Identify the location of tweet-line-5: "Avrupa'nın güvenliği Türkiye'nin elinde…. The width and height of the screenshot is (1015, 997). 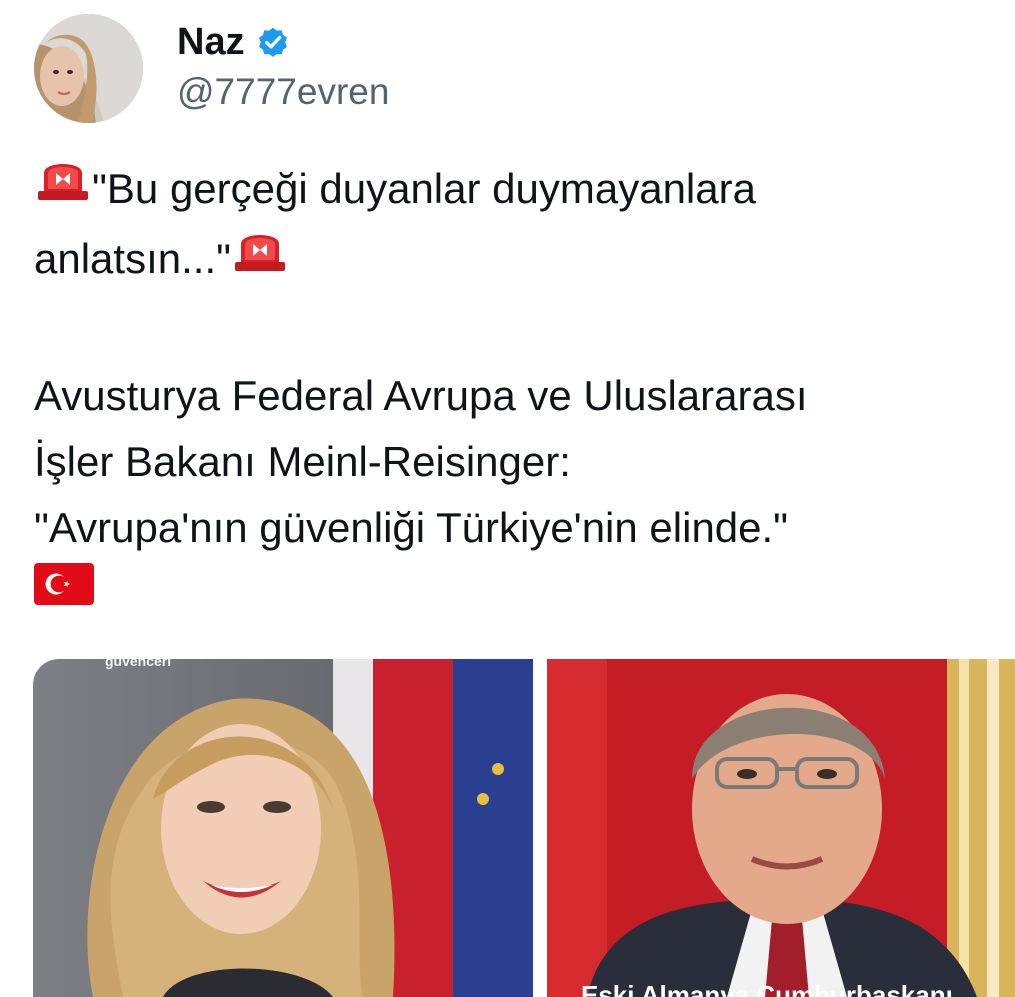
(411, 527).